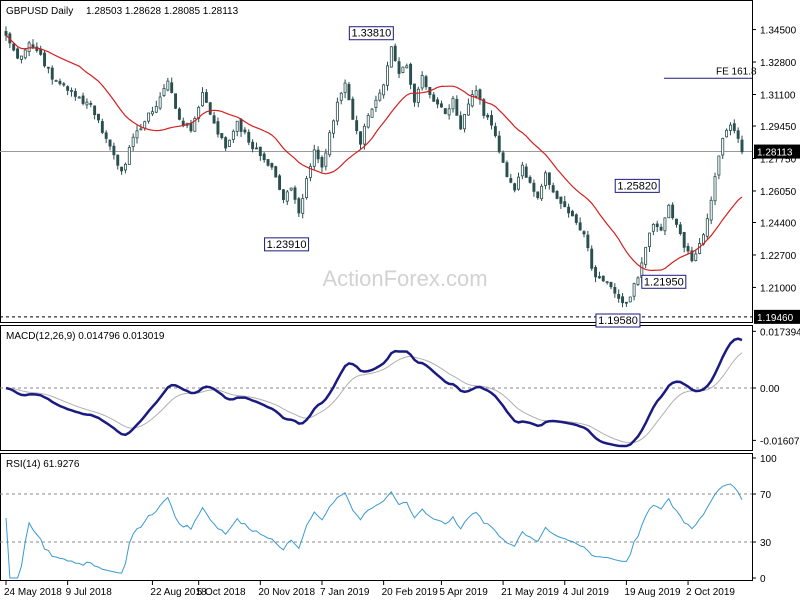  I want to click on x-tick-label: 19 Aug 2019, so click(652, 592).